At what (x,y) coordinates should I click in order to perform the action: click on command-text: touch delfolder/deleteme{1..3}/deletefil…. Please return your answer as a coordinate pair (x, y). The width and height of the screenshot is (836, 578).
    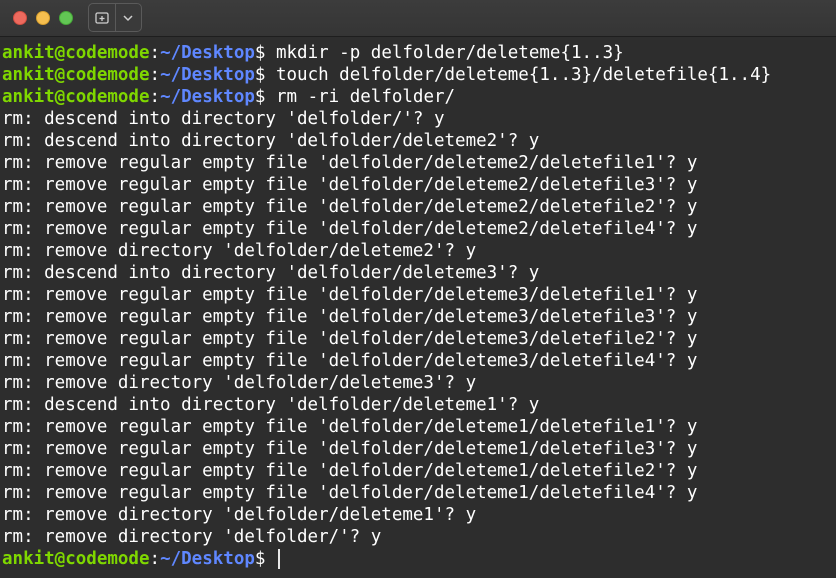
    Looking at the image, I should click on (523, 75).